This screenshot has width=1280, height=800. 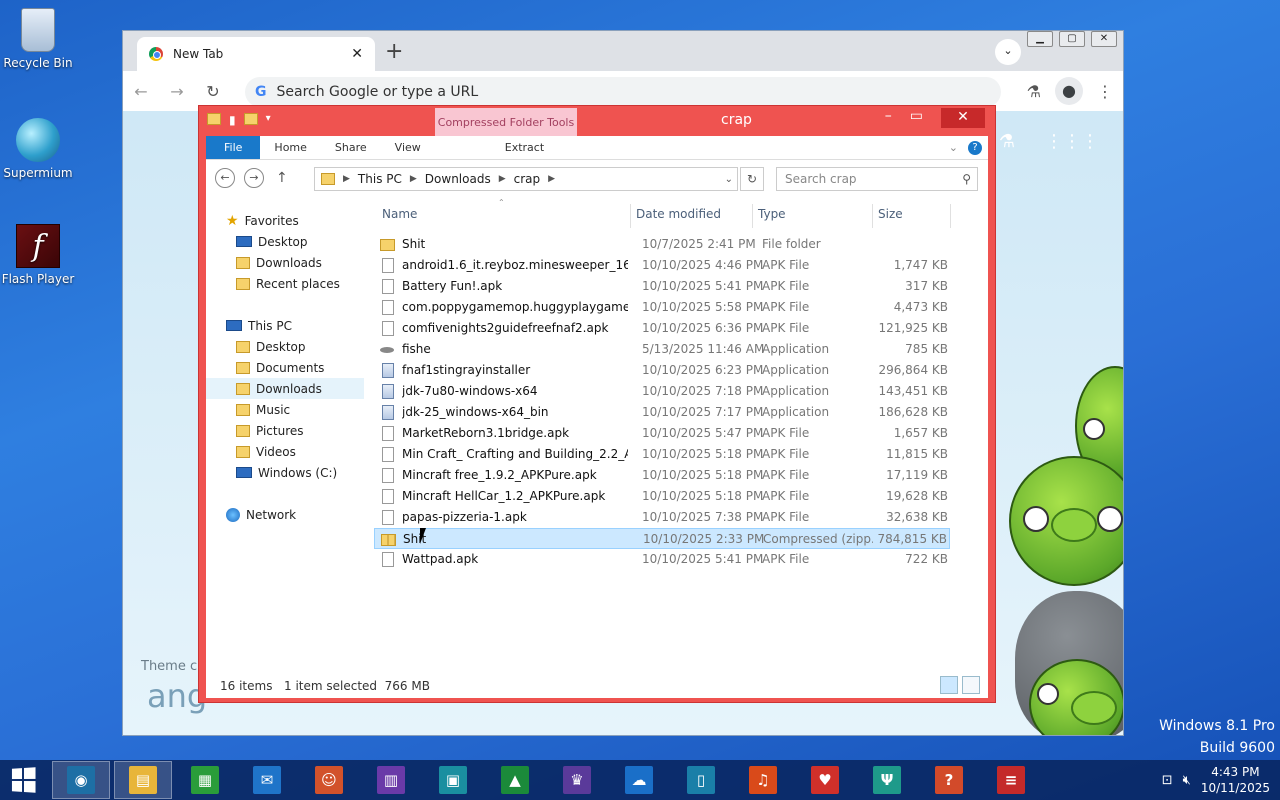 I want to click on labs-flask-icon: ⚗, so click(x=1034, y=91).